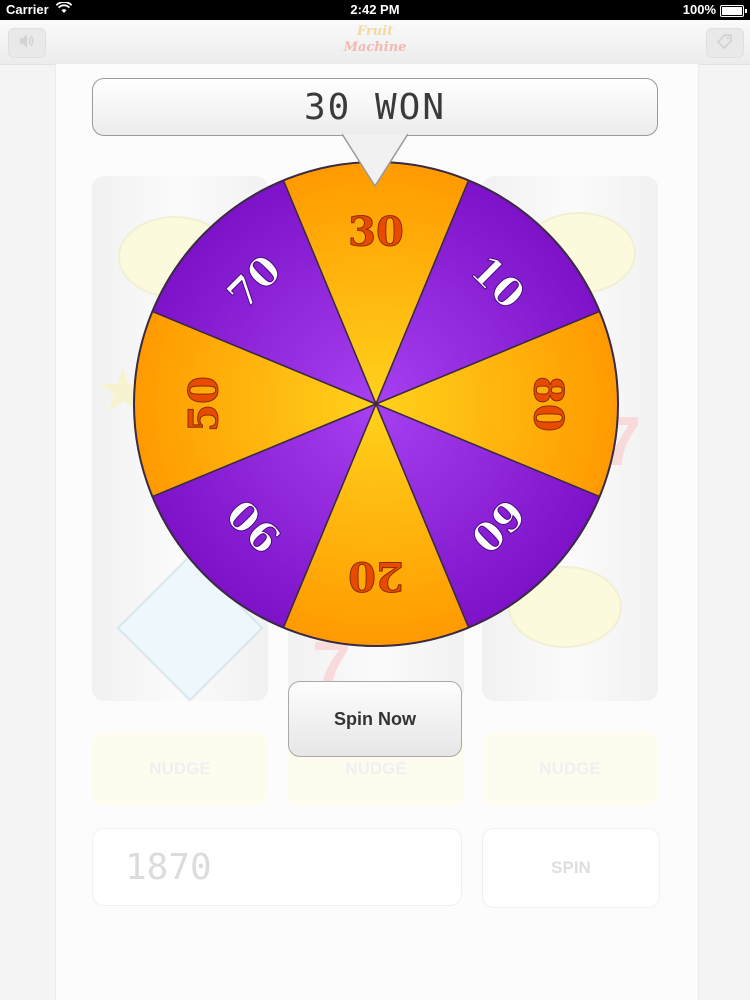  What do you see at coordinates (570, 769) in the screenshot?
I see `nudge-button-right: NUDGE` at bounding box center [570, 769].